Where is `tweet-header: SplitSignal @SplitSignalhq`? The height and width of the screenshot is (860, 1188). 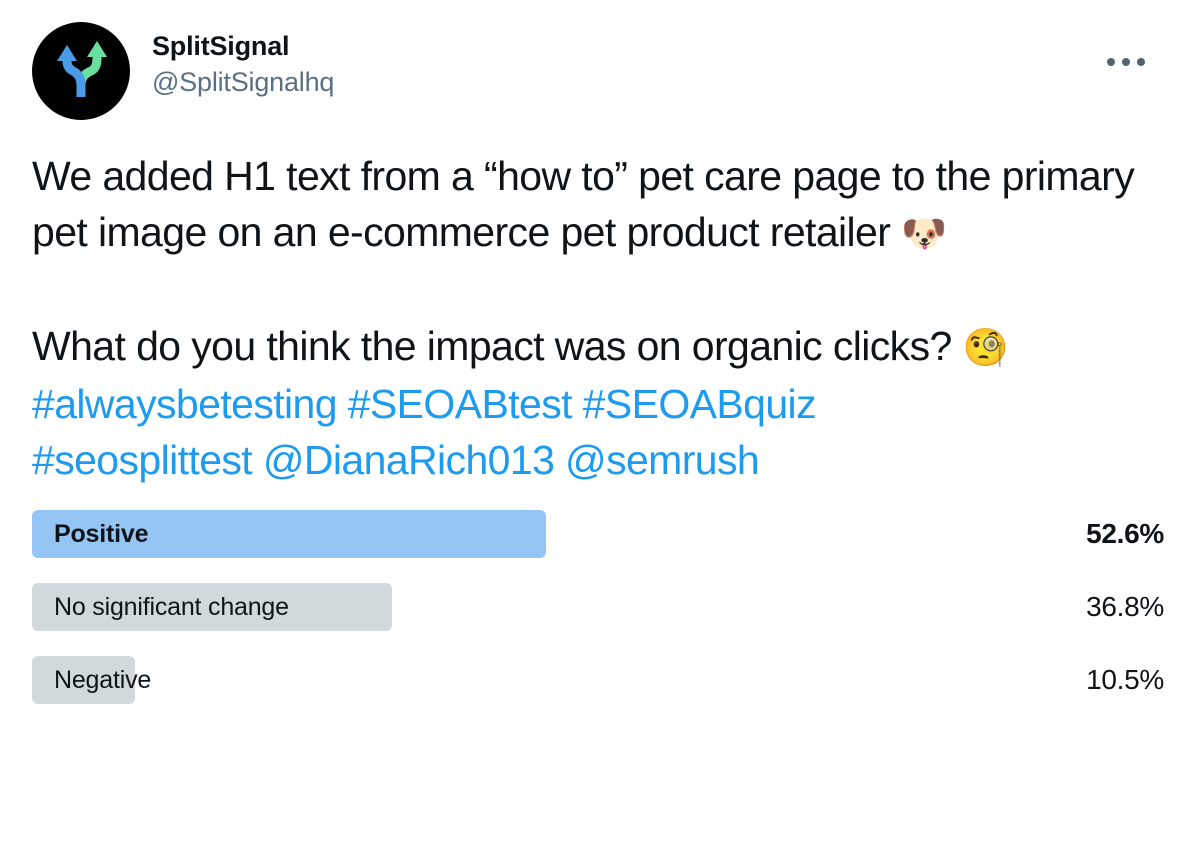
tweet-header: SplitSignal @SplitSignalhq is located at coordinates (596, 74).